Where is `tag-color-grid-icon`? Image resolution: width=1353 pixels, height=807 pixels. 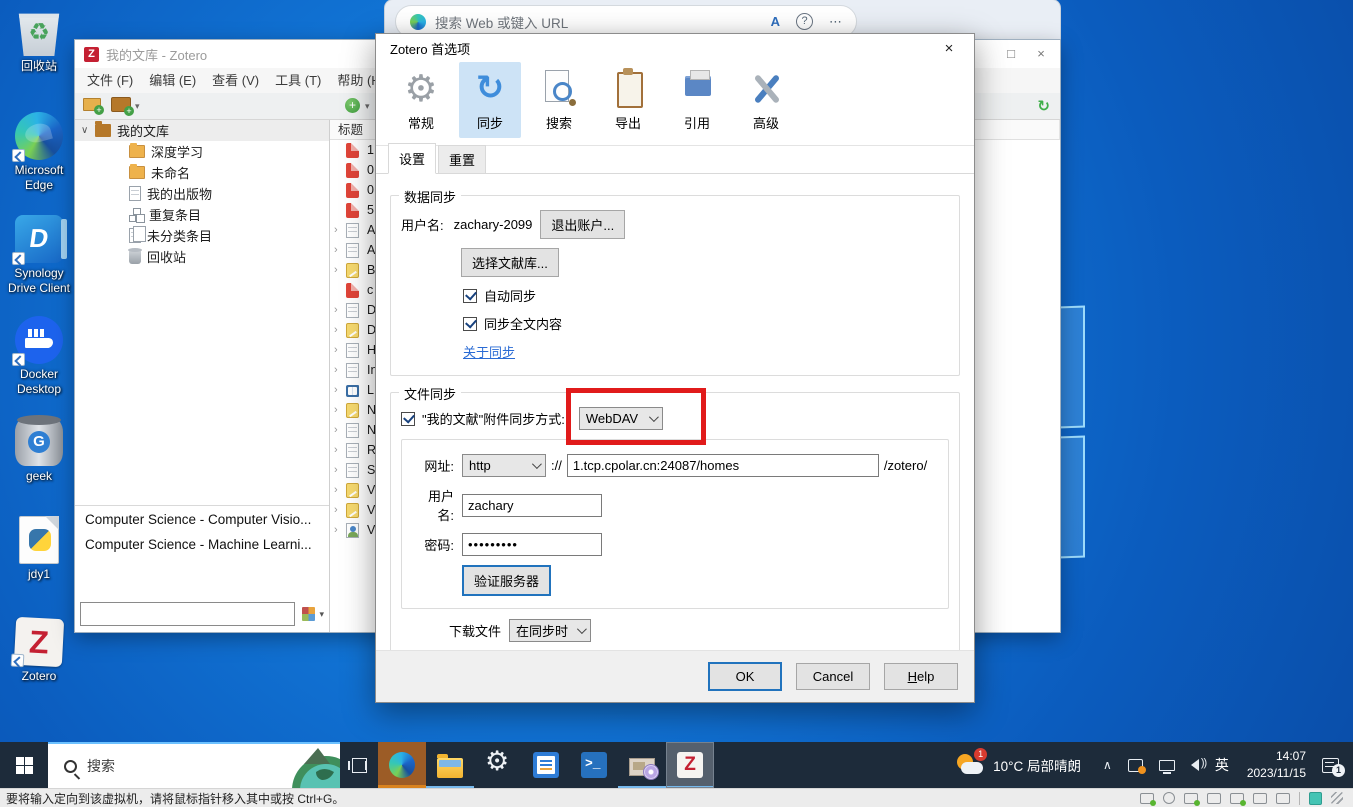
tag-color-grid-icon is located at coordinates (308, 614).